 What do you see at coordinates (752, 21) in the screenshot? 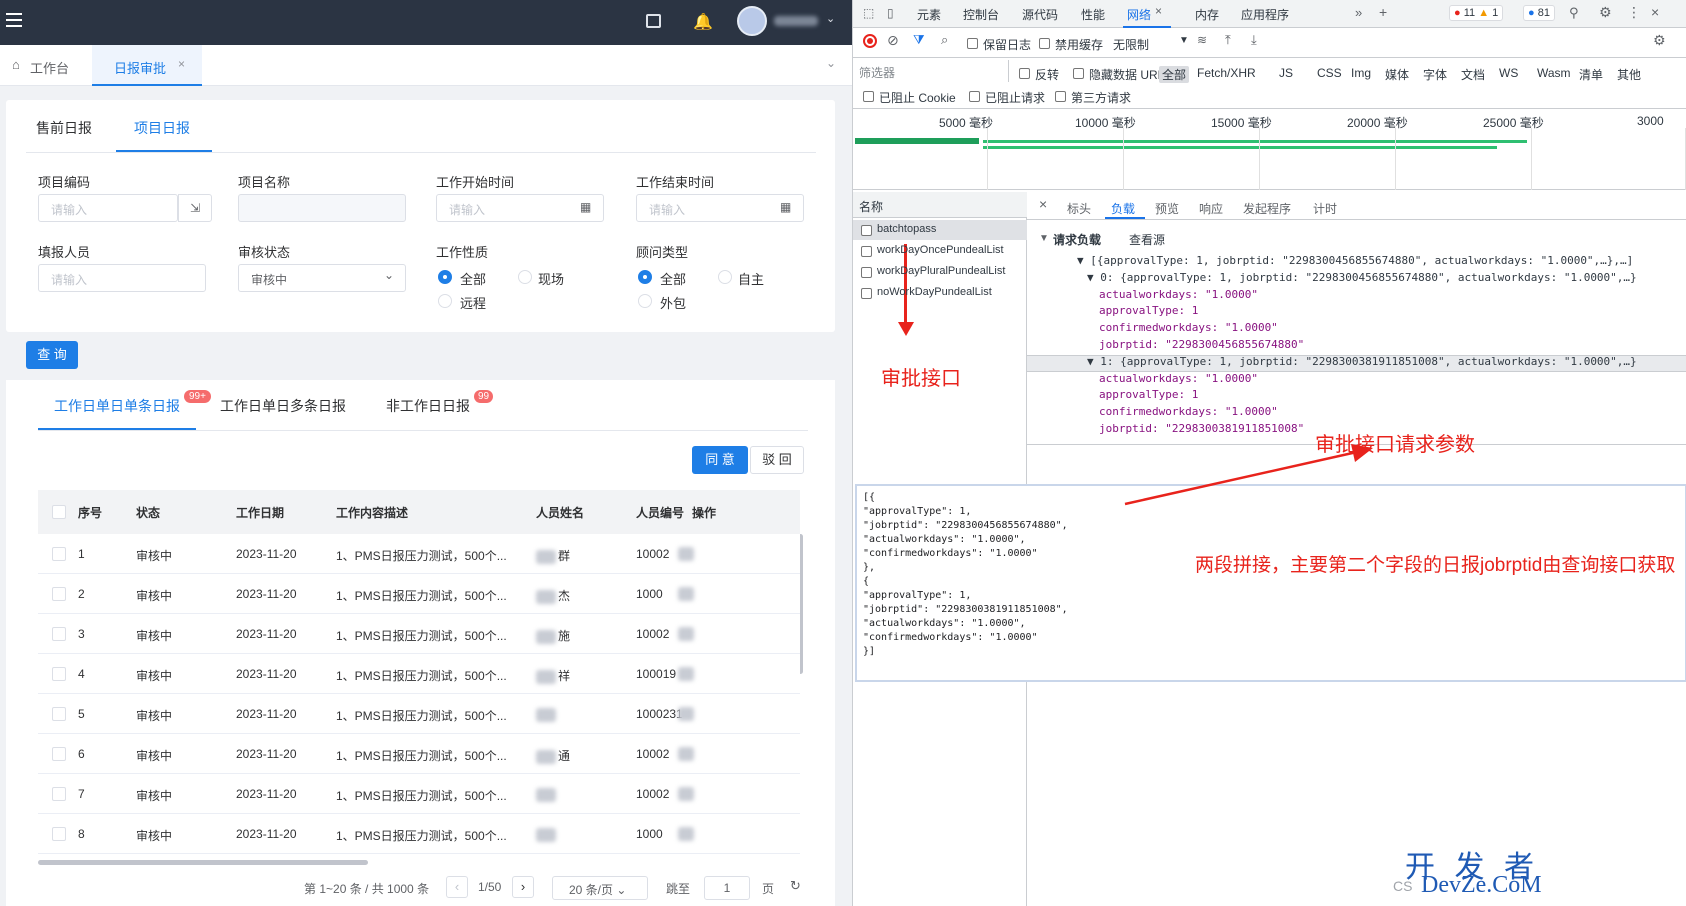
I see `avatar` at bounding box center [752, 21].